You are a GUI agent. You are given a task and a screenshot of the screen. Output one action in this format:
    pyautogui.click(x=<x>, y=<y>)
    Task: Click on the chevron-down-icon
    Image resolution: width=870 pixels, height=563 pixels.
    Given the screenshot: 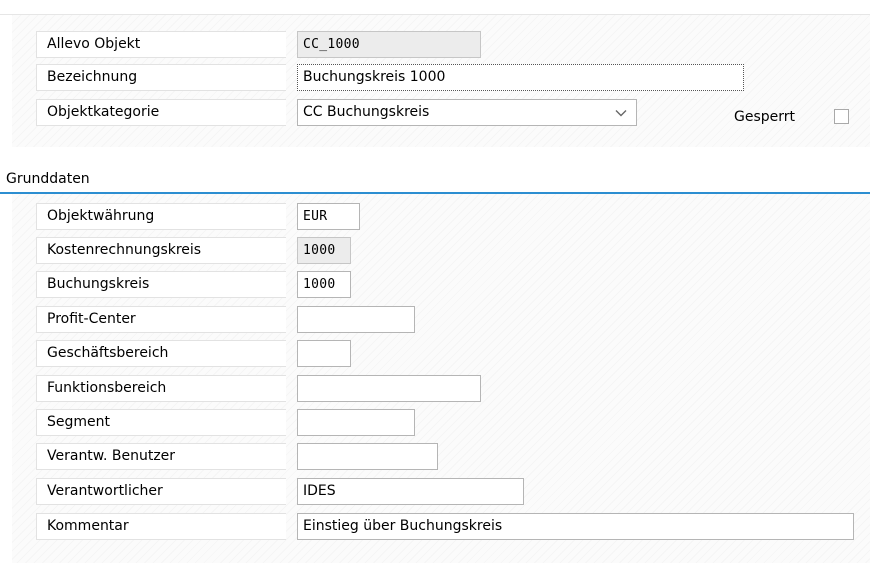 What is the action you would take?
    pyautogui.click(x=621, y=113)
    